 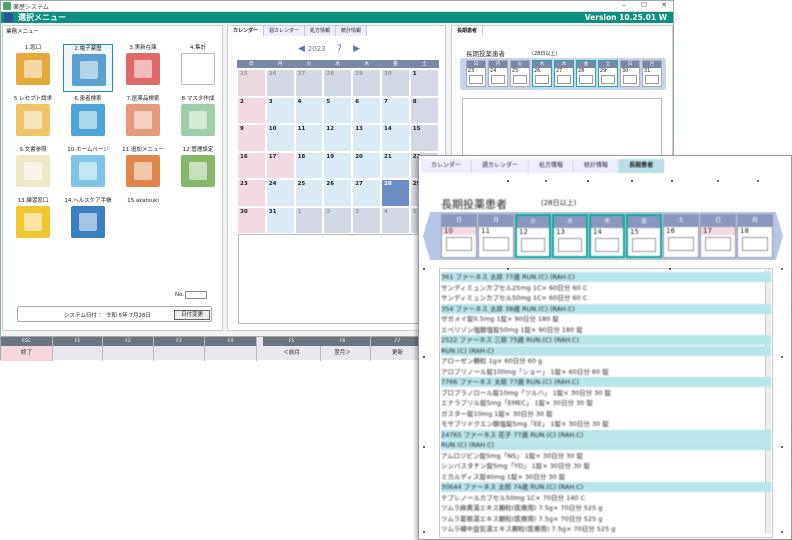 I want to click on strip-day: 火 25, so click(x=520, y=73).